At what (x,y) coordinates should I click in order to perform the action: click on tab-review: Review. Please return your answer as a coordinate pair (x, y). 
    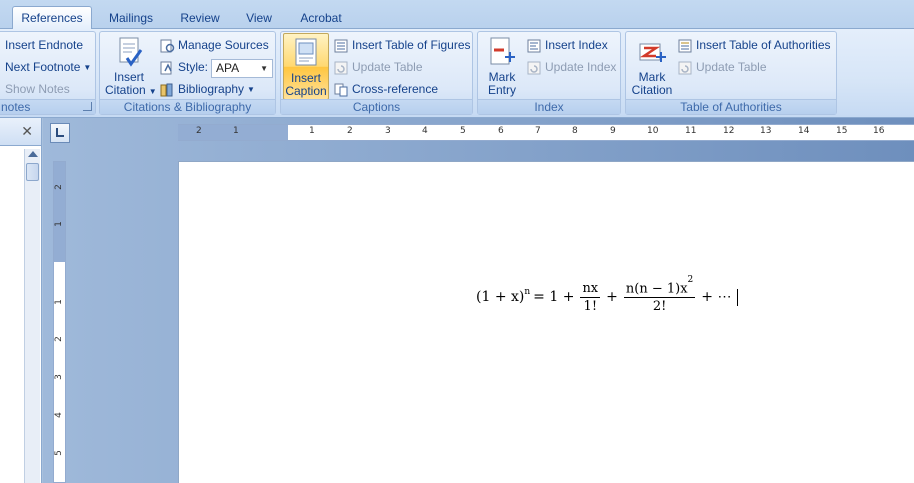
    Looking at the image, I should click on (200, 19).